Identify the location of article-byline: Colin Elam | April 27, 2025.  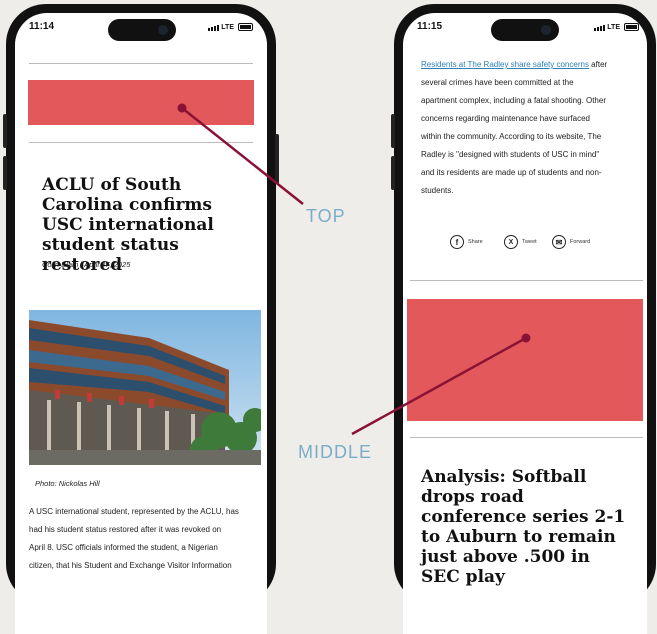
(86, 264).